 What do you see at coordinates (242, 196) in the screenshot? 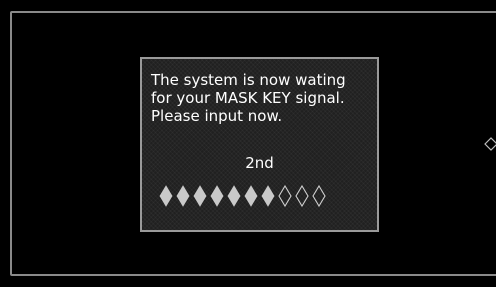
I see `signal-progress-indicator` at bounding box center [242, 196].